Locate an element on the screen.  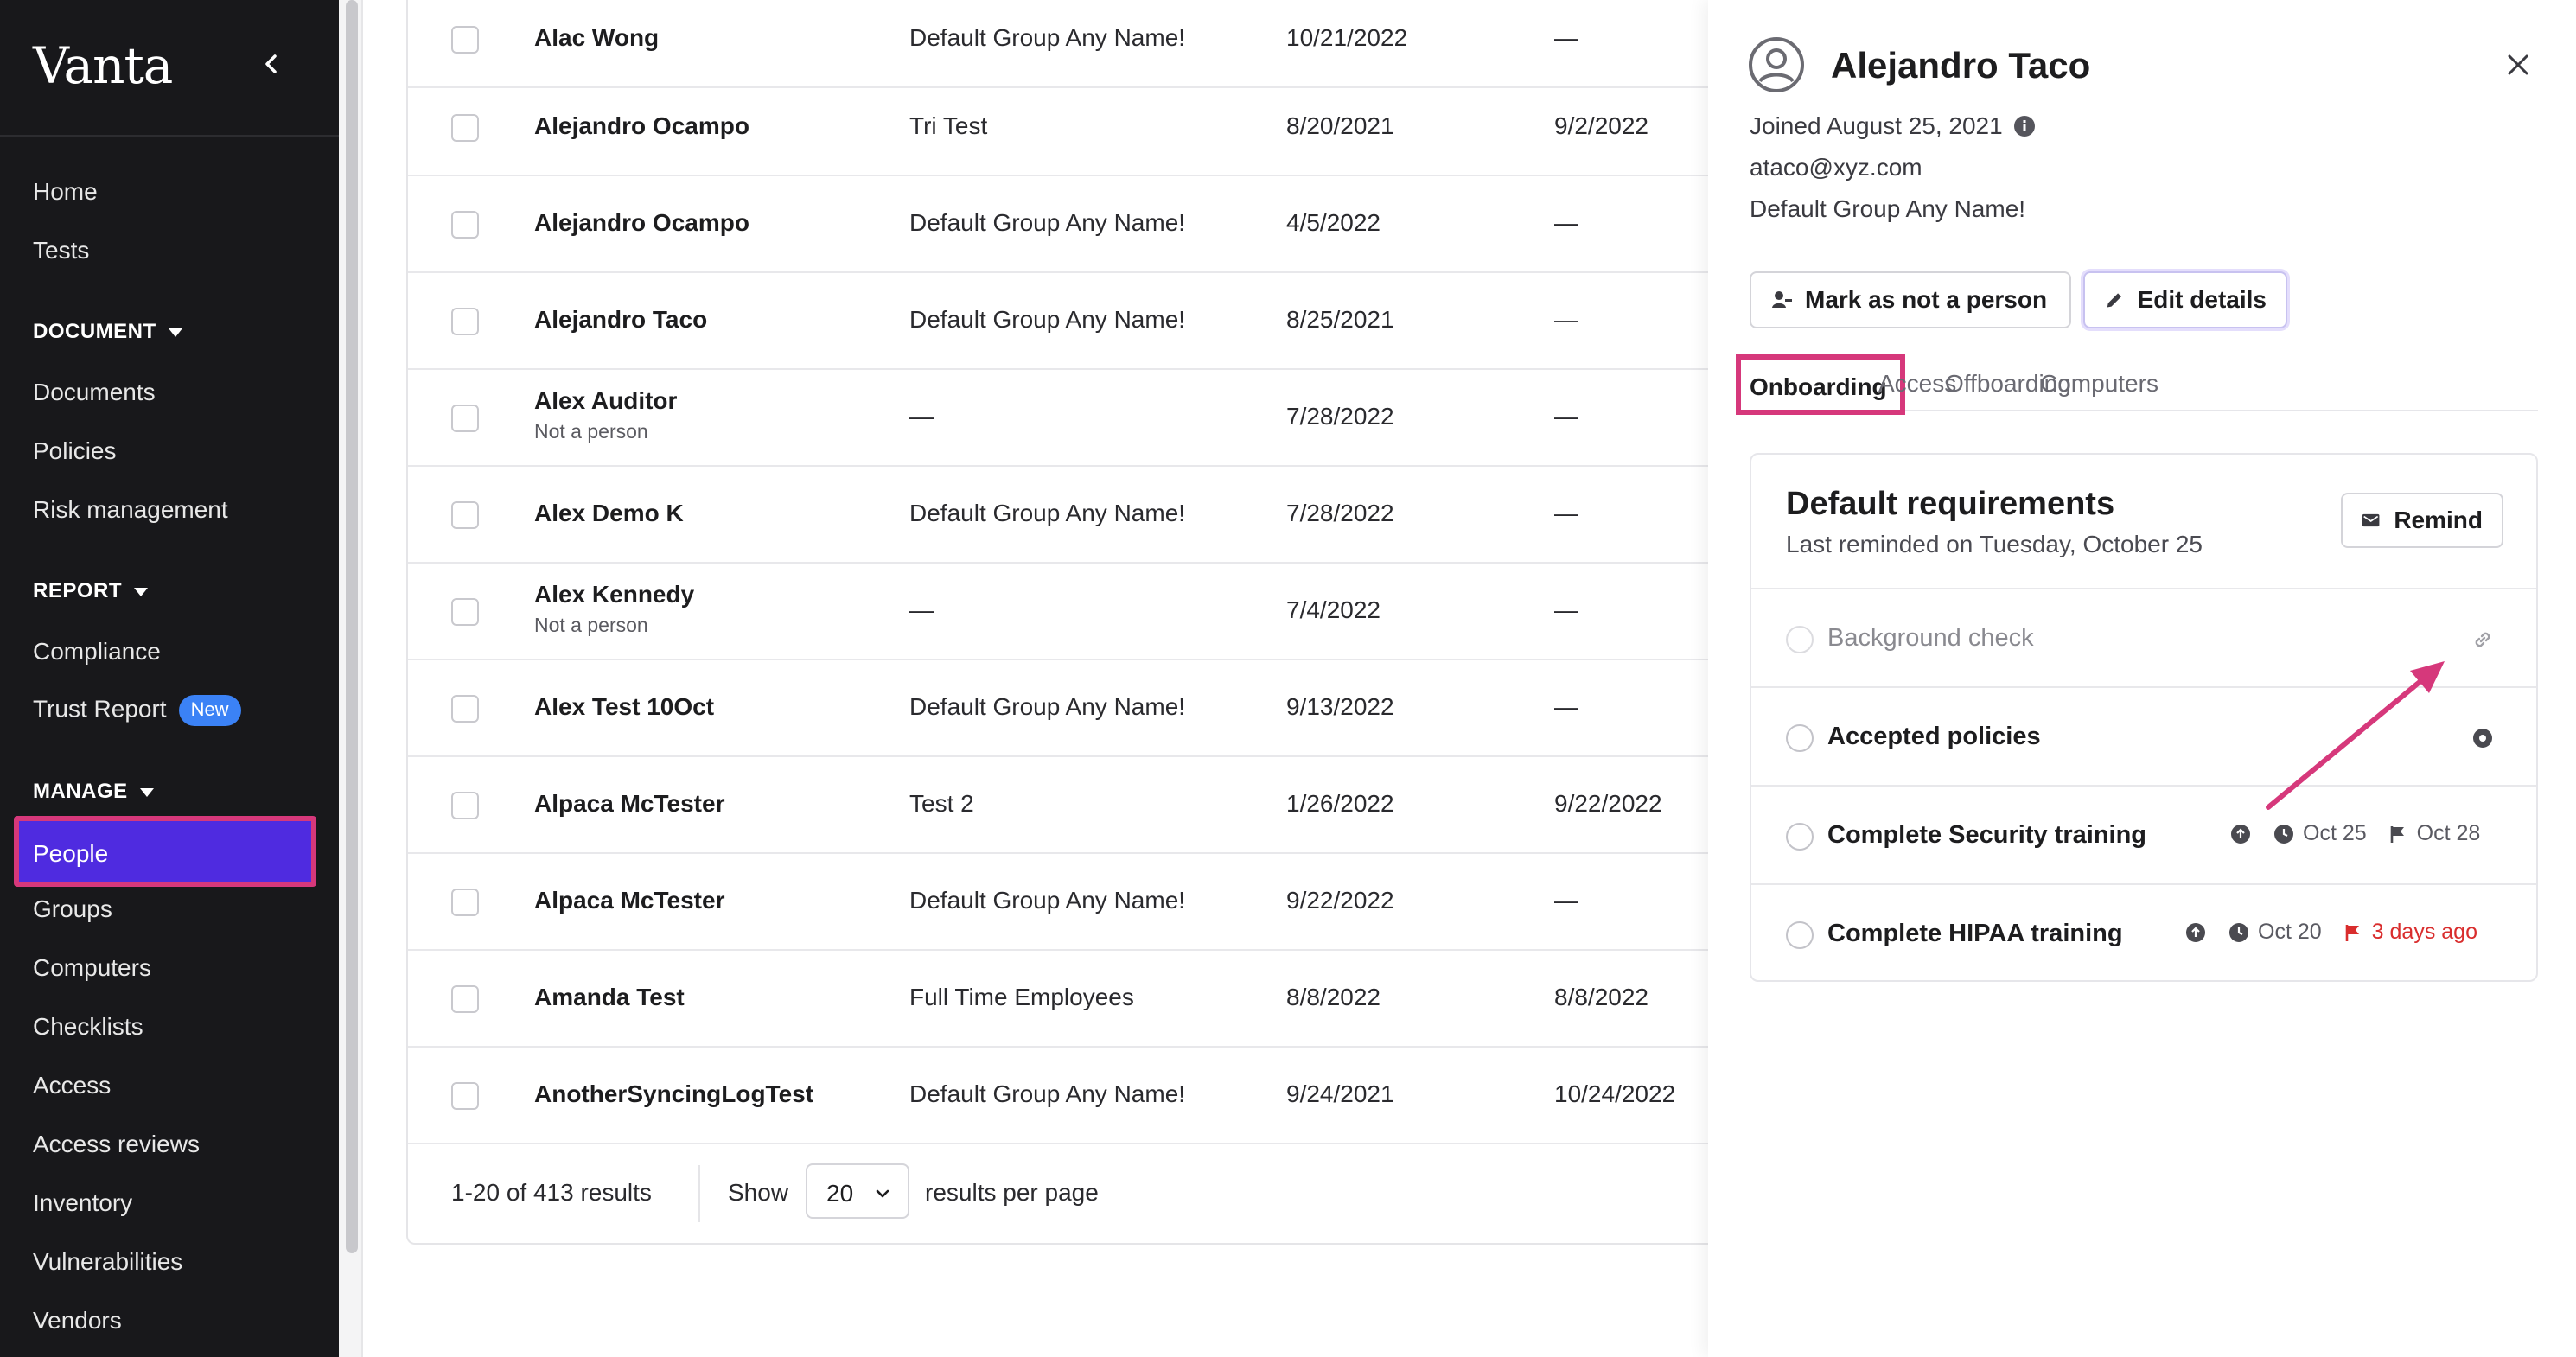
sidebar-item-risk-management: Risk management is located at coordinates (130, 510).